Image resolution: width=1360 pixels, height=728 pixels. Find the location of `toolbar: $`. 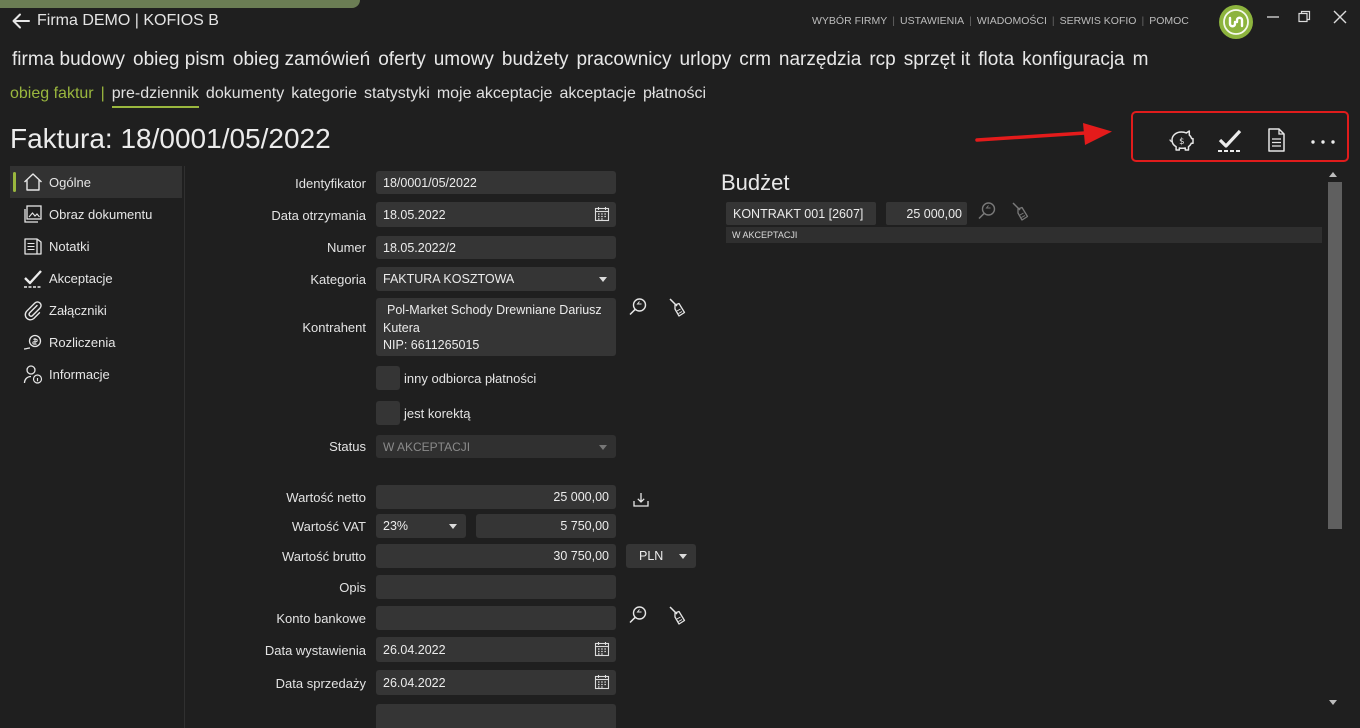

toolbar: $ is located at coordinates (1240, 136).